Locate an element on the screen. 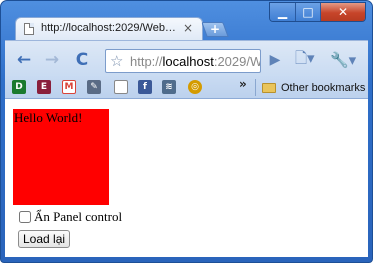 The image size is (373, 263). url-host: localhost is located at coordinates (188, 61).